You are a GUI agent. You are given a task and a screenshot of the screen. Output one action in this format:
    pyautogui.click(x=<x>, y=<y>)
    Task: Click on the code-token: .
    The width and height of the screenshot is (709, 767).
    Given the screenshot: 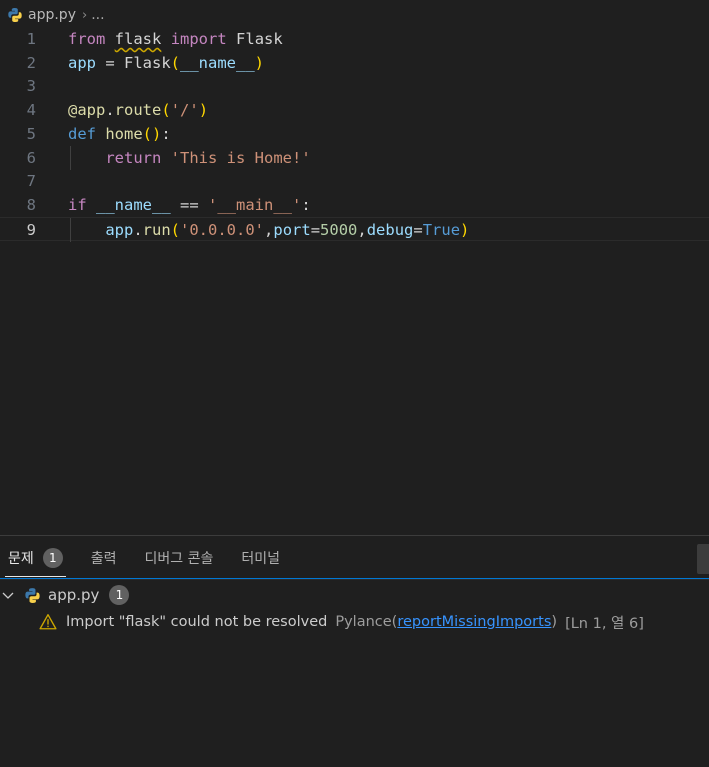 What is the action you would take?
    pyautogui.click(x=110, y=110)
    